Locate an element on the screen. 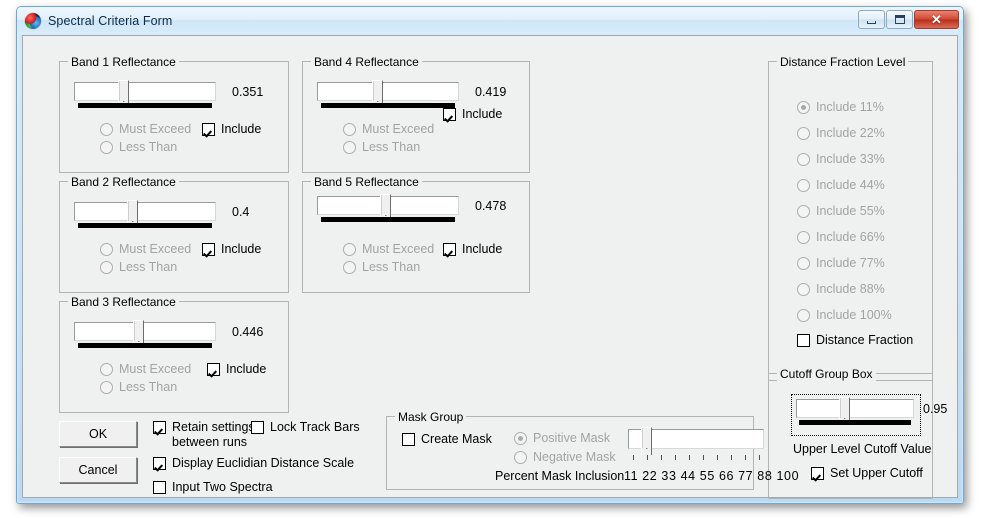 Image resolution: width=981 pixels, height=518 pixels. radio-include-22: Include 22% is located at coordinates (841, 133).